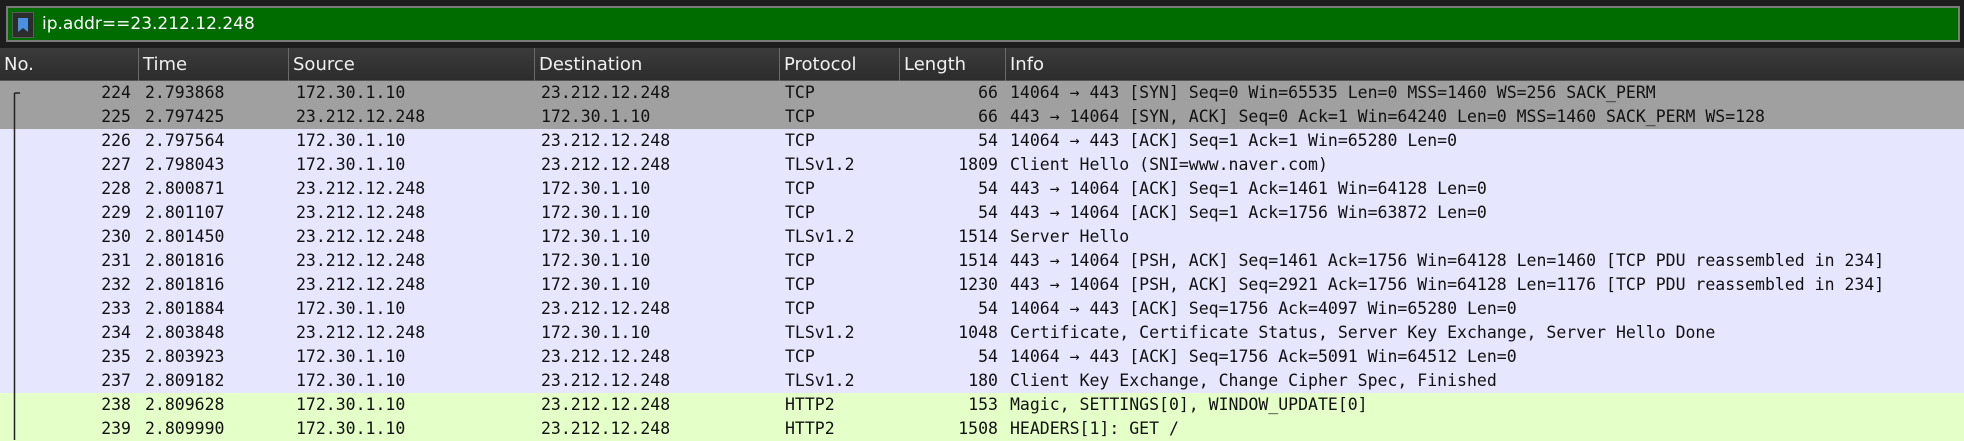 Image resolution: width=1964 pixels, height=441 pixels. Describe the element at coordinates (1094, 428) in the screenshot. I see `packet-info: HEADERS[1]: GET /` at that location.